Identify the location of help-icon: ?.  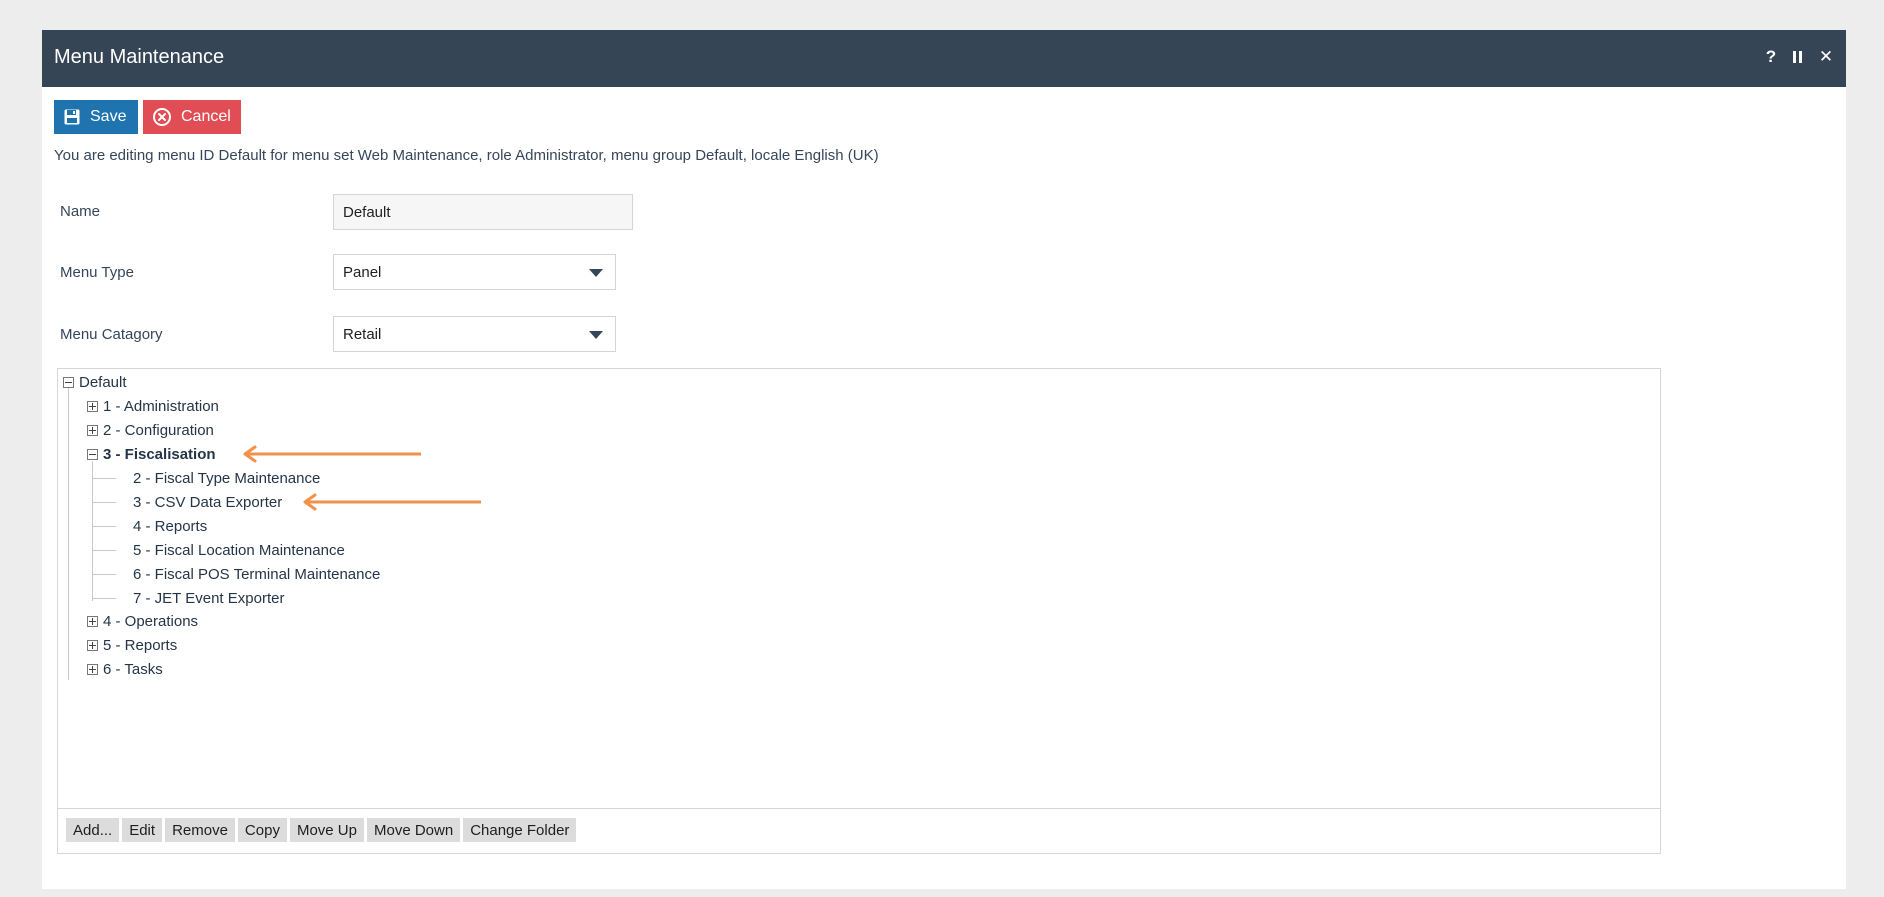
(1771, 57).